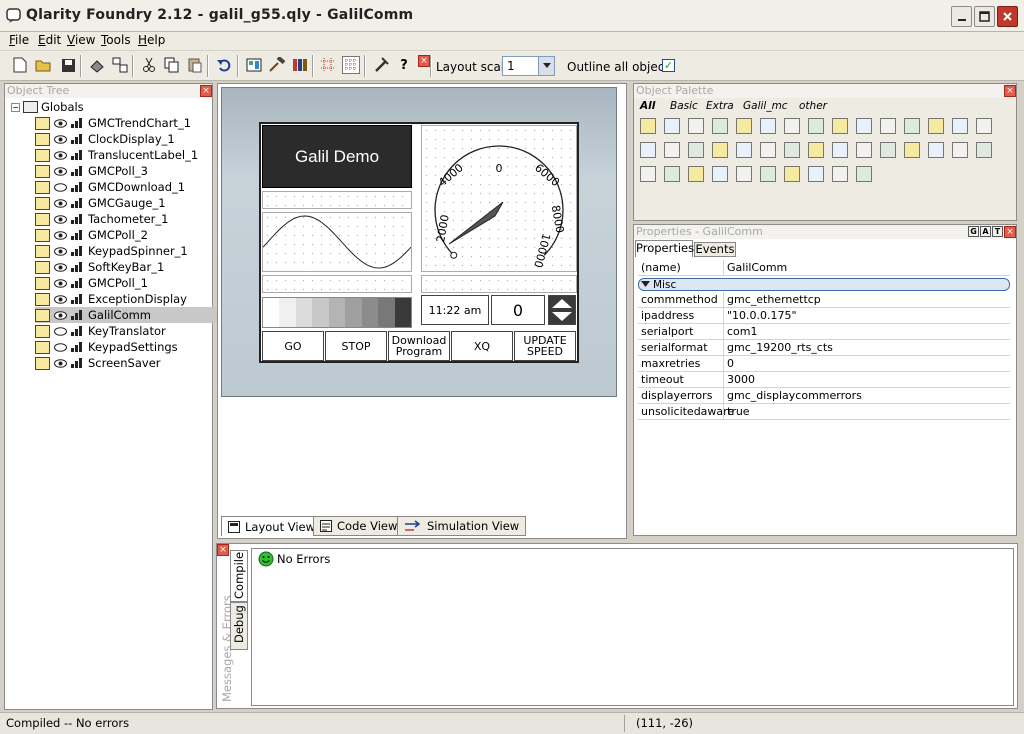  I want to click on snap-grid-icon, so click(328, 65).